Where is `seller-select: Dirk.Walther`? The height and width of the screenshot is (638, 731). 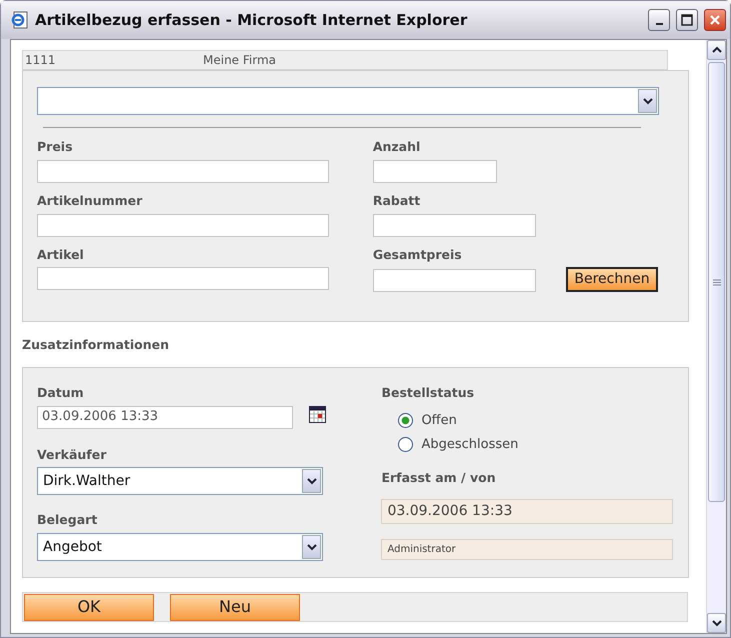
seller-select: Dirk.Walther is located at coordinates (180, 481).